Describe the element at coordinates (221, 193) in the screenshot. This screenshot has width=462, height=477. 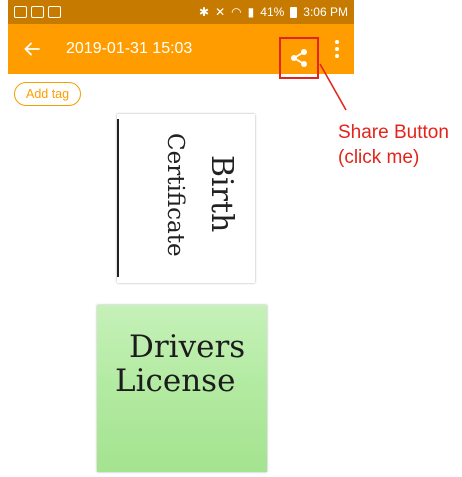
I see `svg-text: Birth` at that location.